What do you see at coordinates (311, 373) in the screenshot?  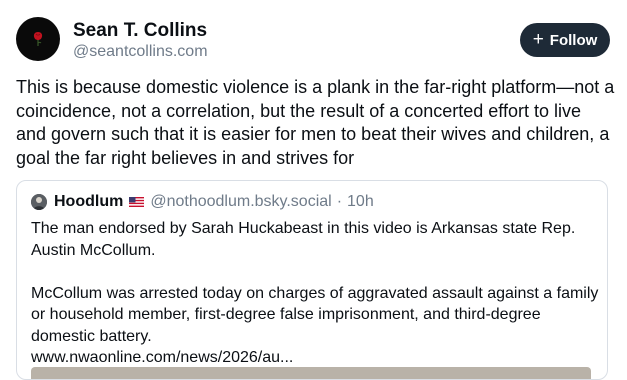 I see `quote-embed-image` at bounding box center [311, 373].